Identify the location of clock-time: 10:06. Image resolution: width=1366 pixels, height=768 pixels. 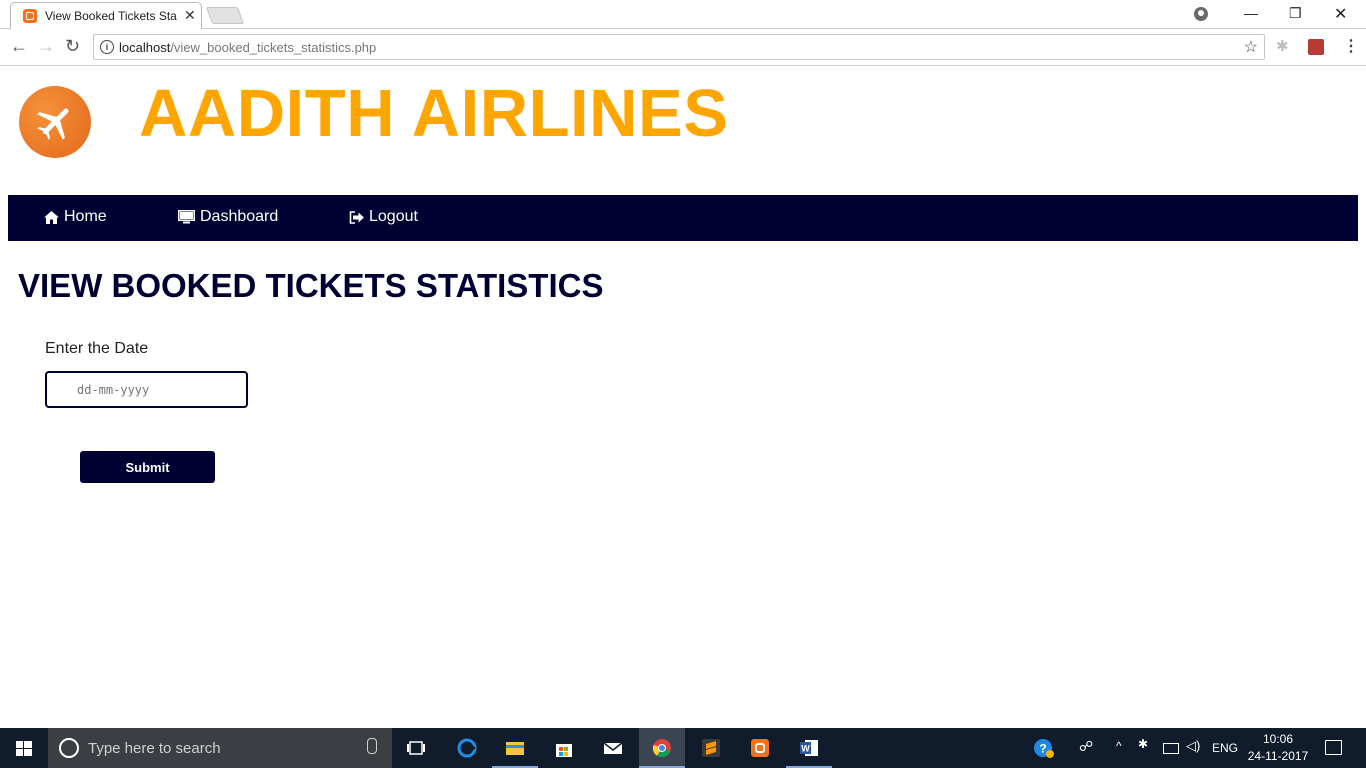
(1278, 739).